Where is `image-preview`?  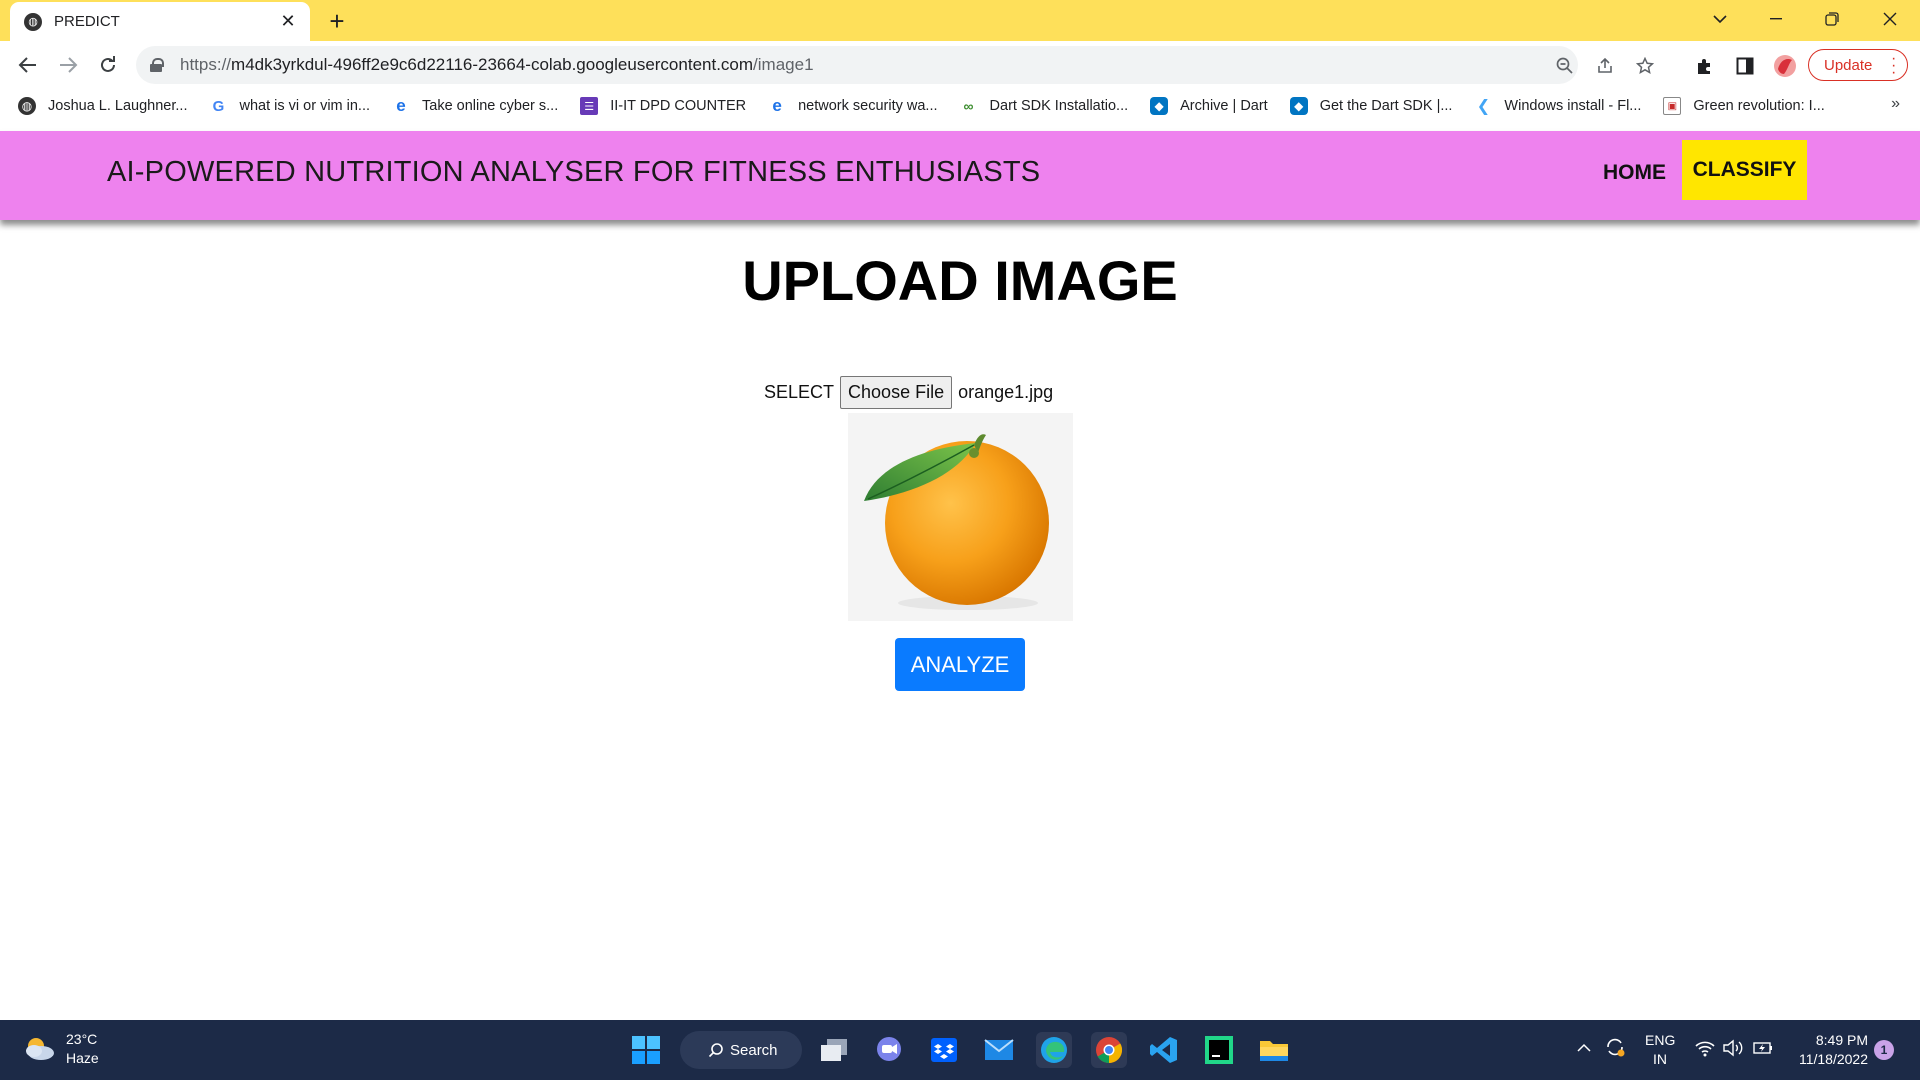
image-preview is located at coordinates (960, 517).